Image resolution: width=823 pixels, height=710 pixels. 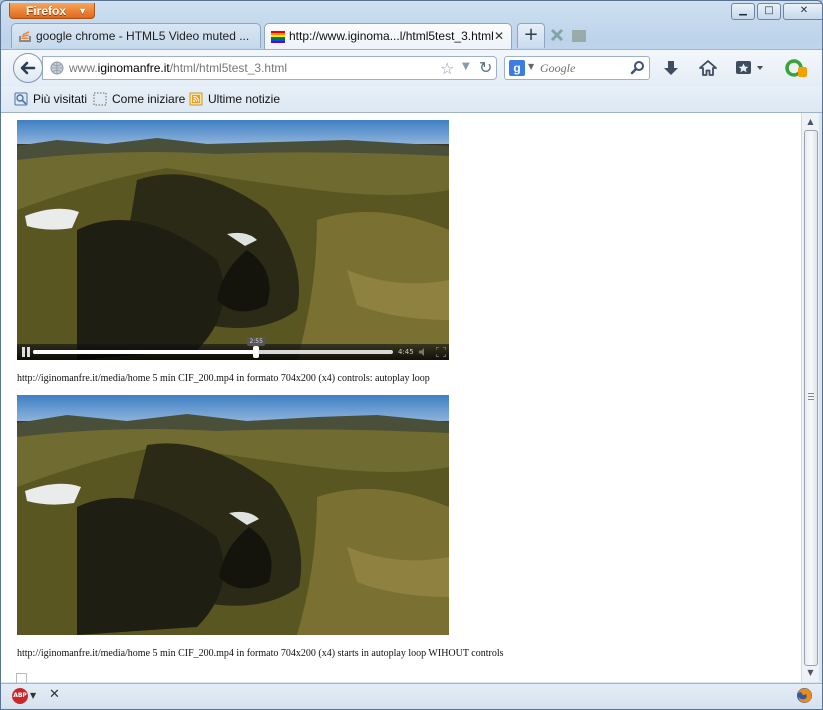 What do you see at coordinates (769, 11) in the screenshot?
I see `maximize-button: □` at bounding box center [769, 11].